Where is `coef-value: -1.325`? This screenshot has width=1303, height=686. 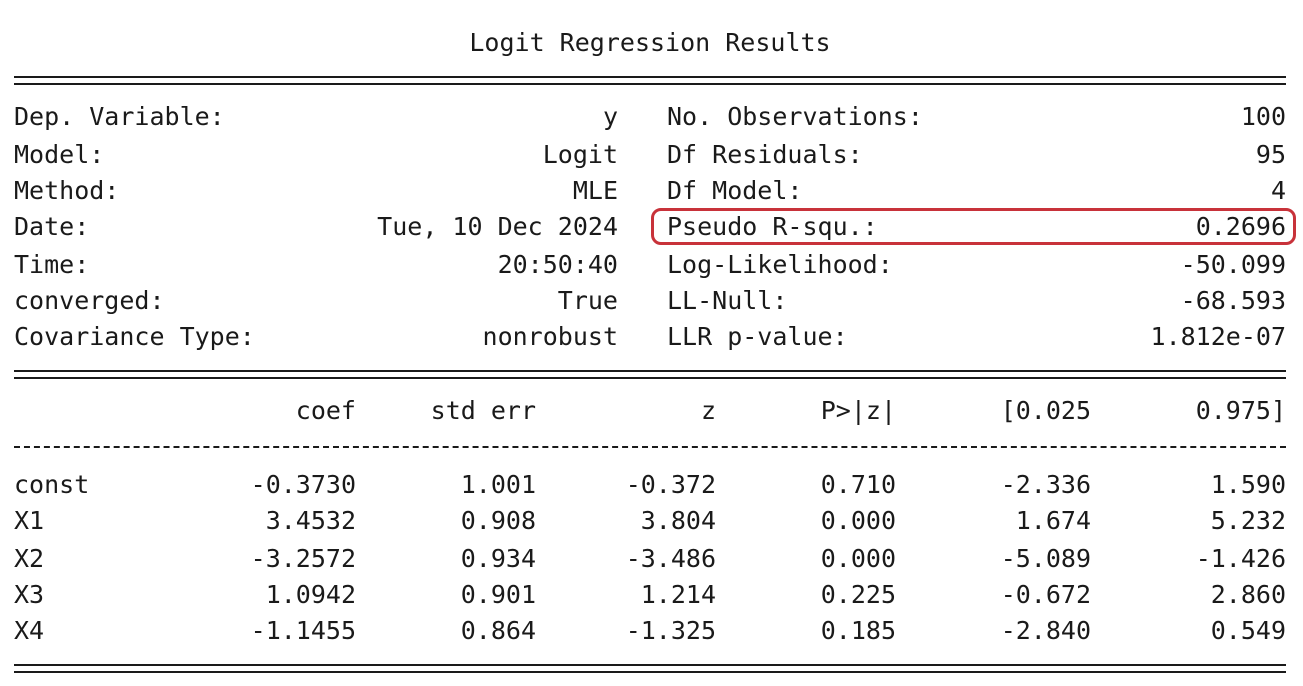
coef-value: -1.325 is located at coordinates (670, 630).